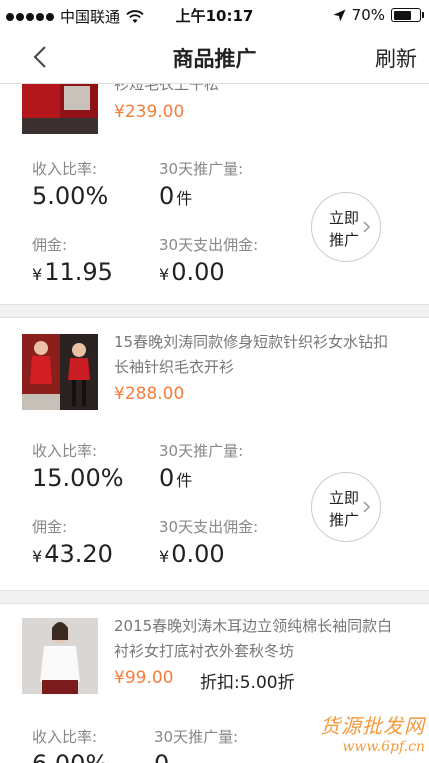 The height and width of the screenshot is (763, 429). What do you see at coordinates (78, 272) in the screenshot?
I see `commission-number: 11.95` at bounding box center [78, 272].